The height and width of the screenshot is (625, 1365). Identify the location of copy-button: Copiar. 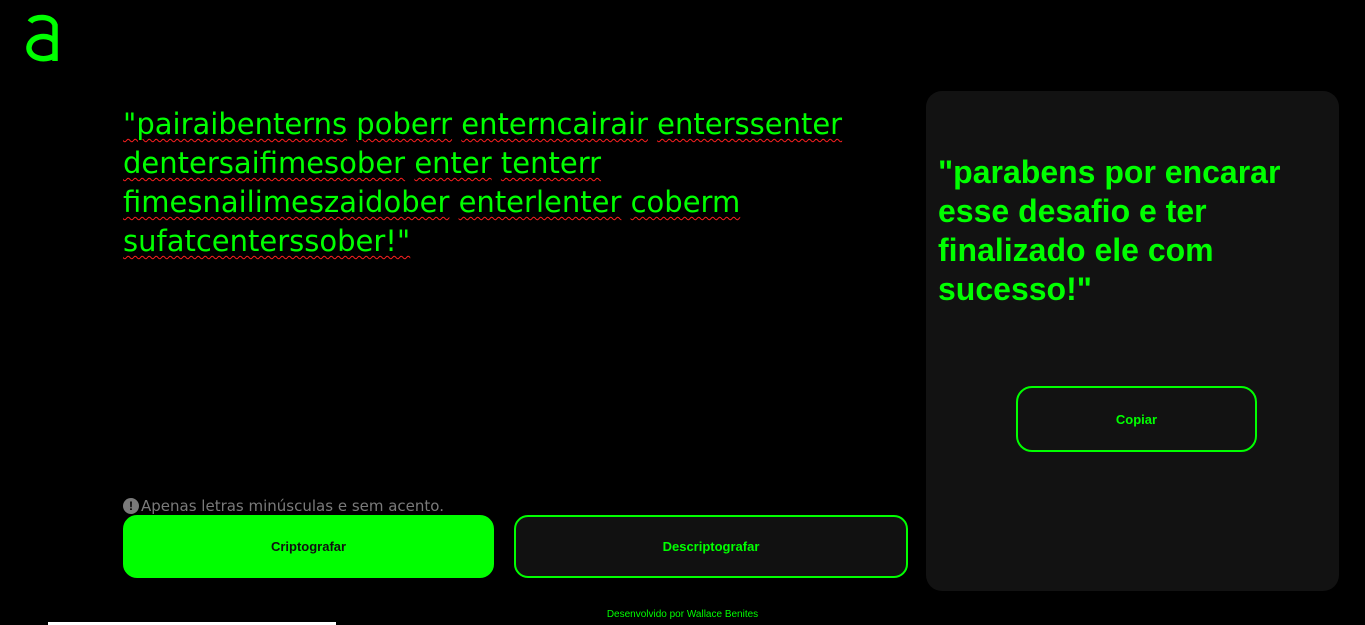
(1136, 419).